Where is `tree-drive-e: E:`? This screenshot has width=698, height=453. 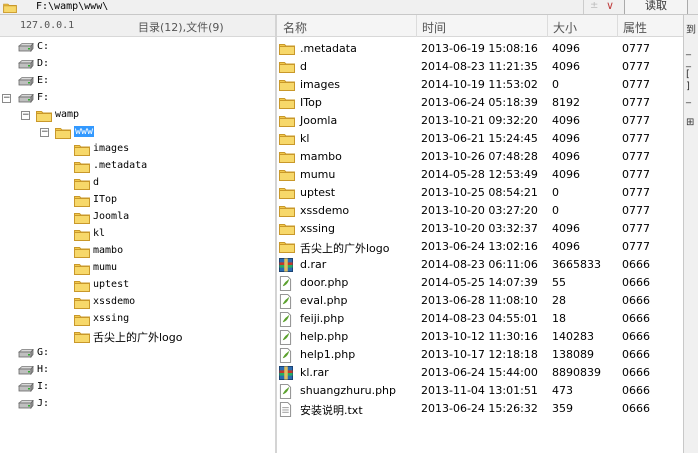 tree-drive-e: E: is located at coordinates (137, 82).